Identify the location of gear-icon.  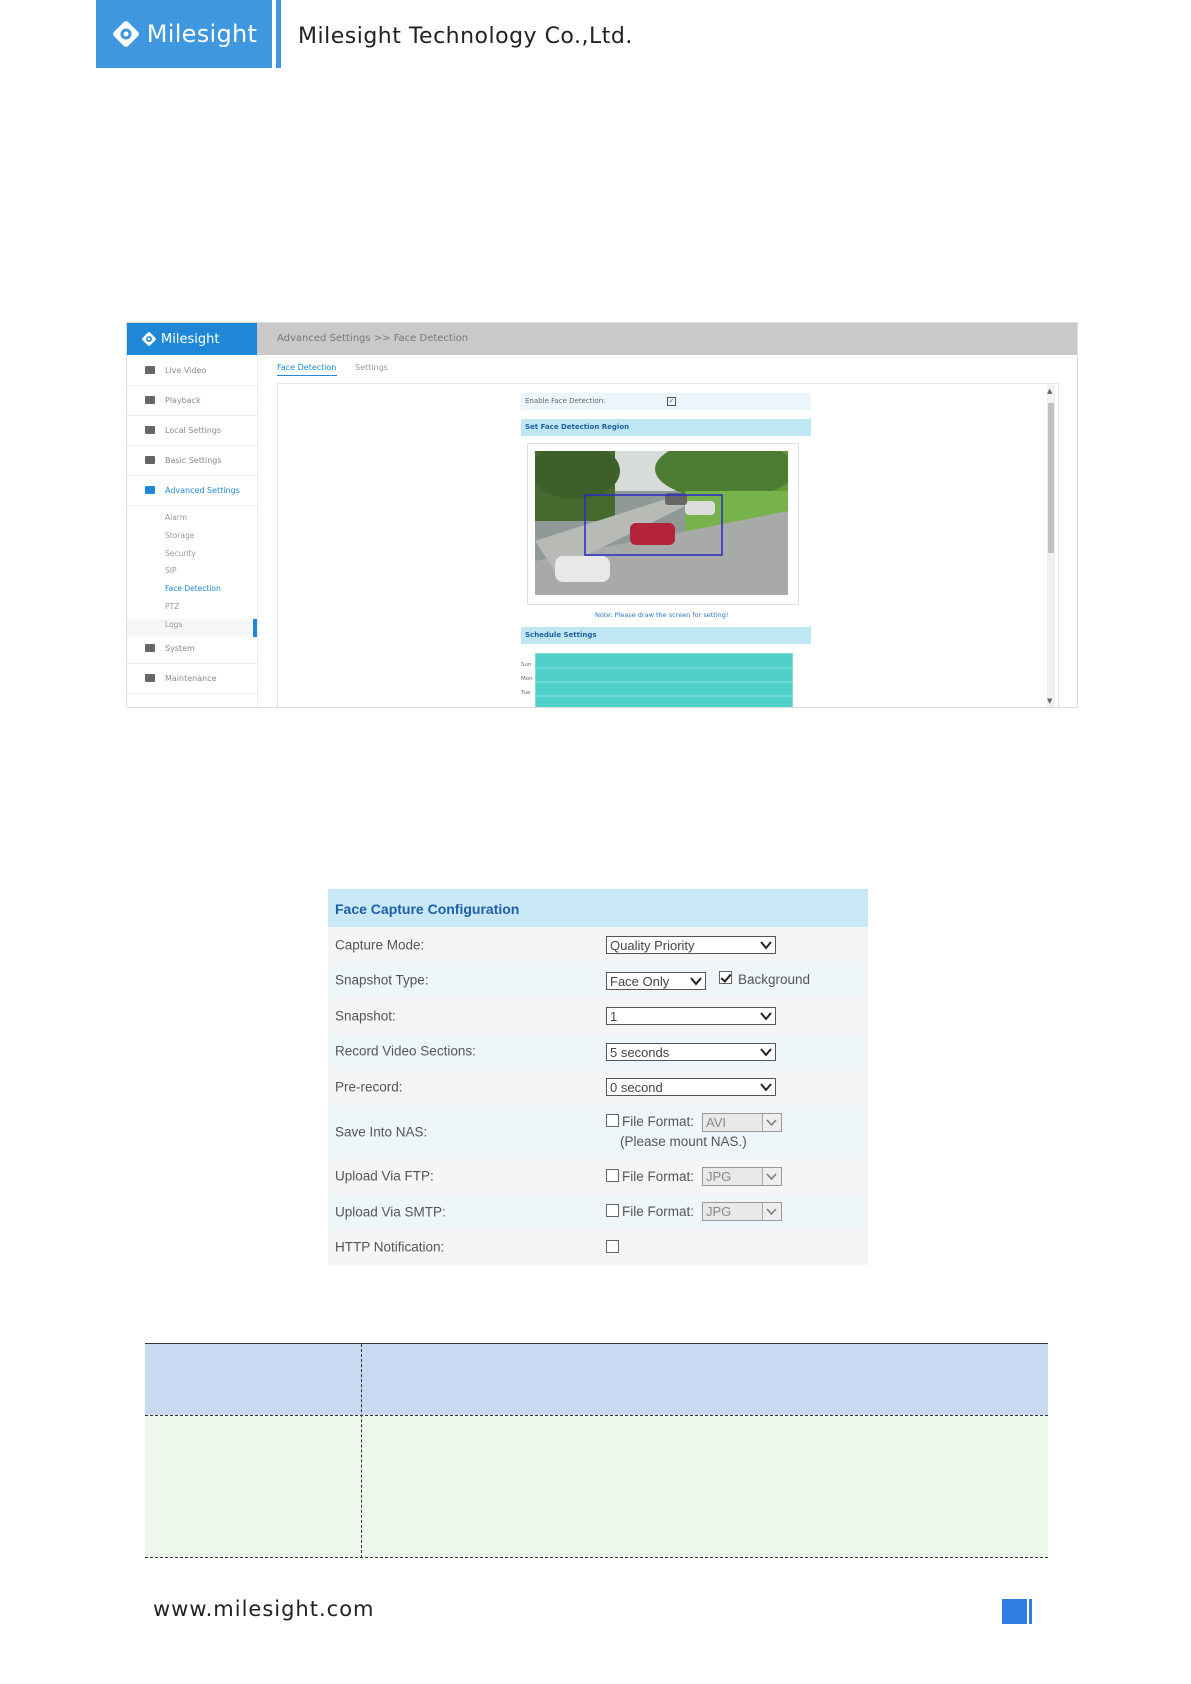
(150, 460).